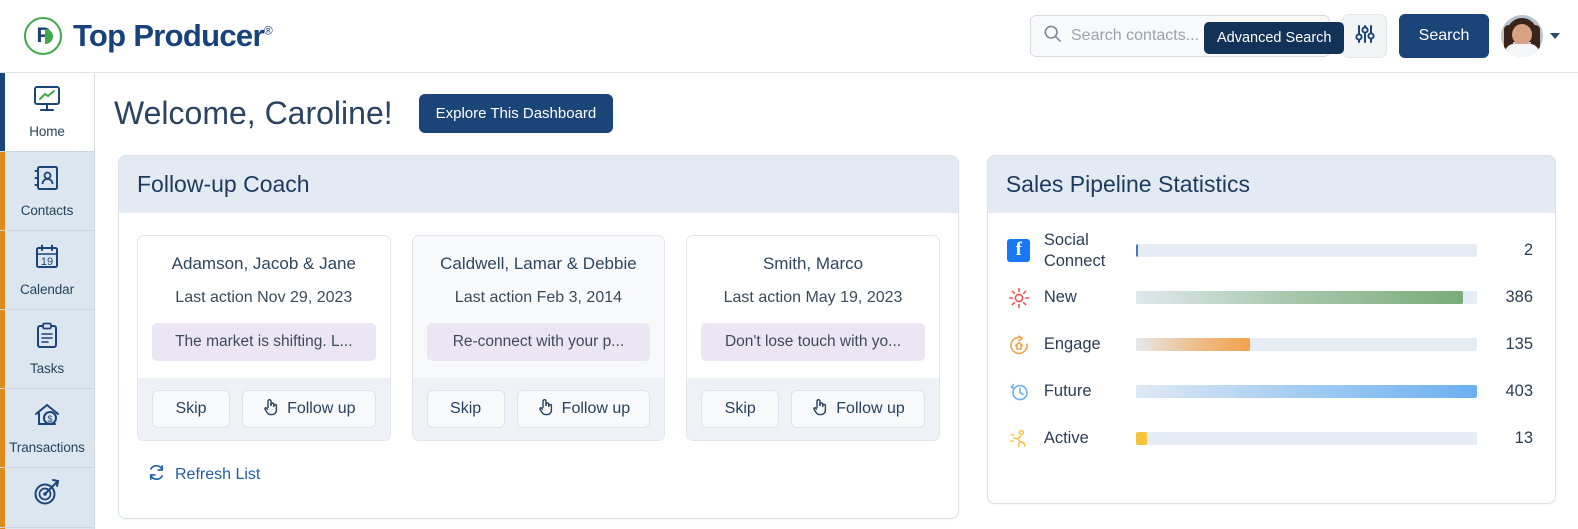  What do you see at coordinates (169, 35) in the screenshot?
I see `brand-name: Top Producer` at bounding box center [169, 35].